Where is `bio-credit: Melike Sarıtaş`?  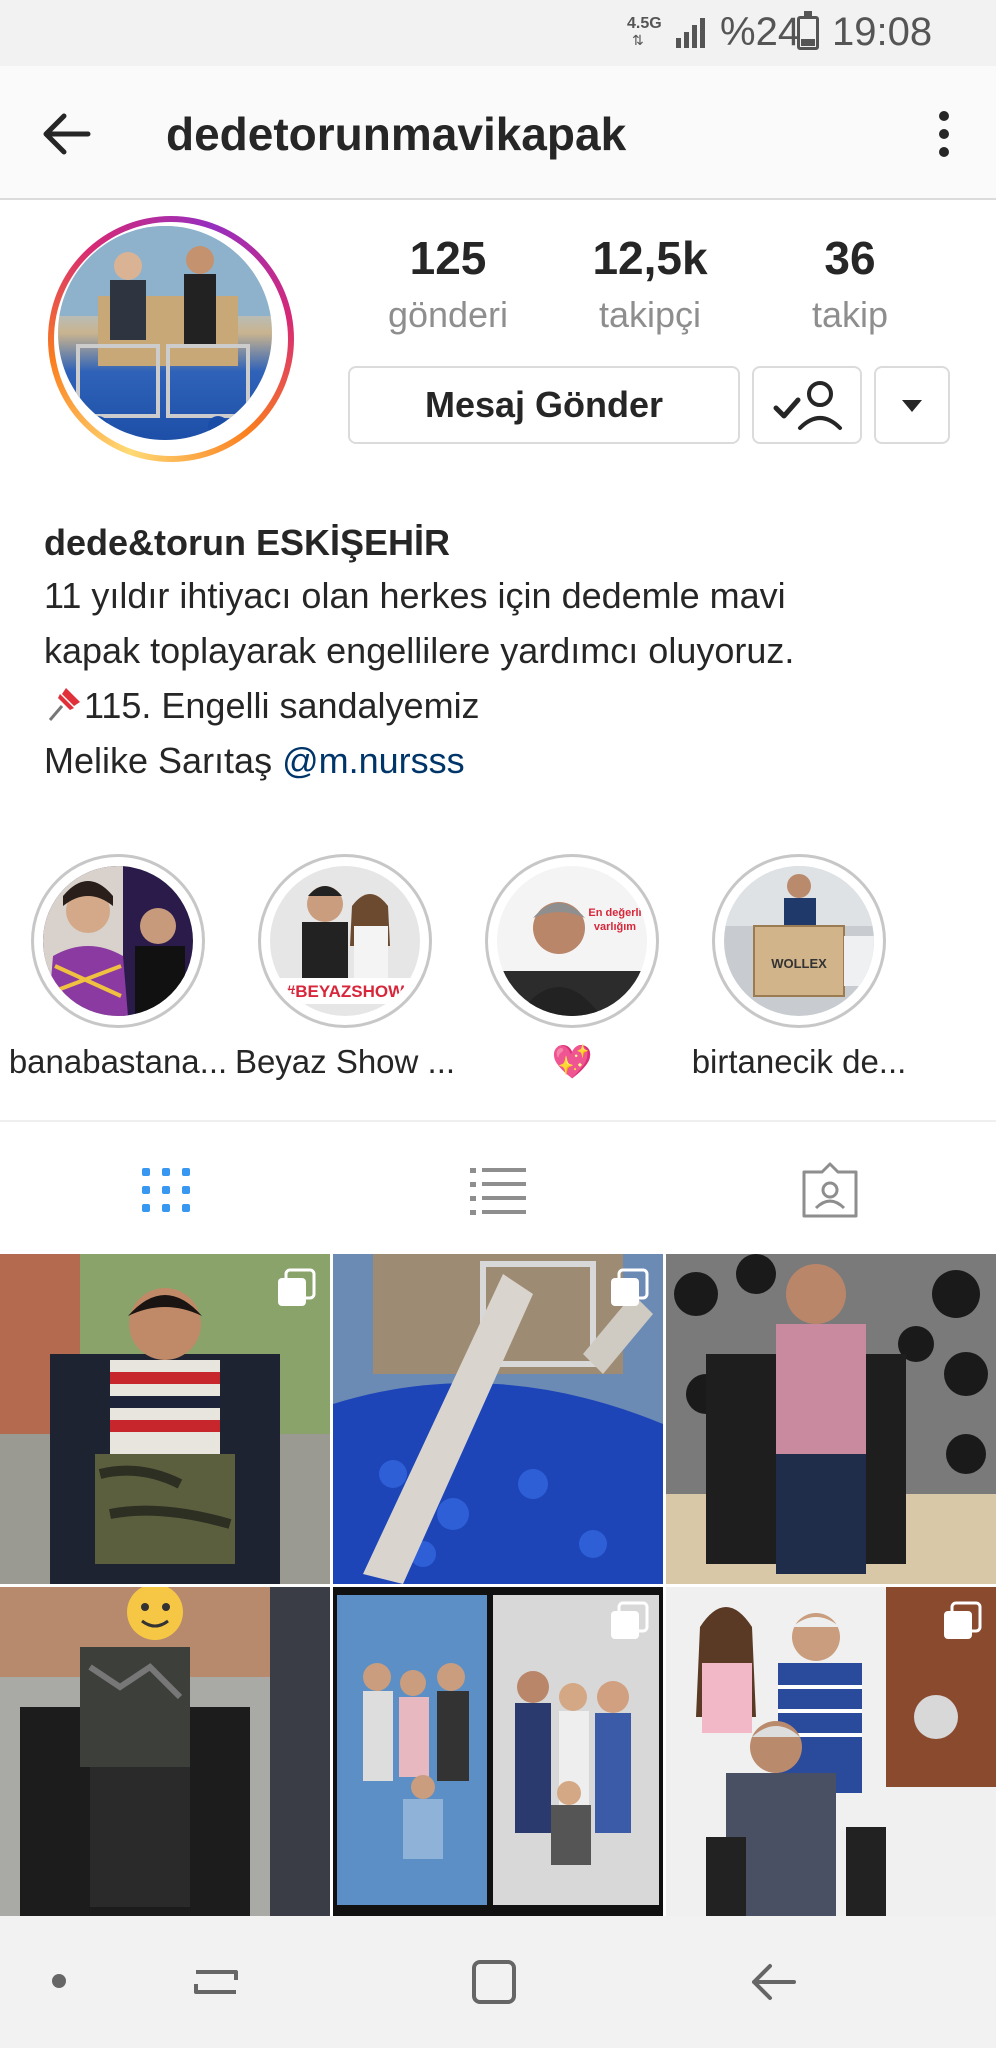 bio-credit: Melike Sarıtaş is located at coordinates (163, 760).